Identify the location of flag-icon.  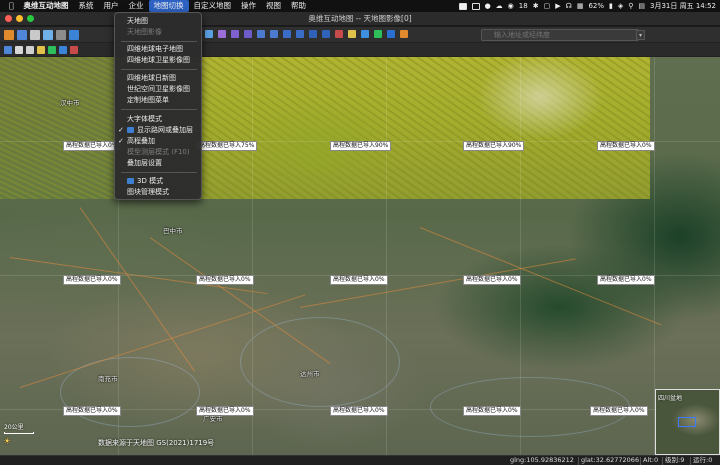
(52, 49).